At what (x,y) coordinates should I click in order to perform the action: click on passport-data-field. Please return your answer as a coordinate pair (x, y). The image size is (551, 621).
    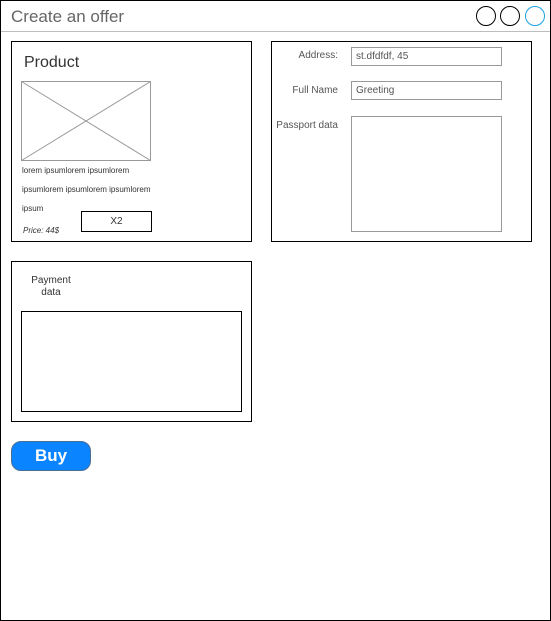
    Looking at the image, I should click on (426, 174).